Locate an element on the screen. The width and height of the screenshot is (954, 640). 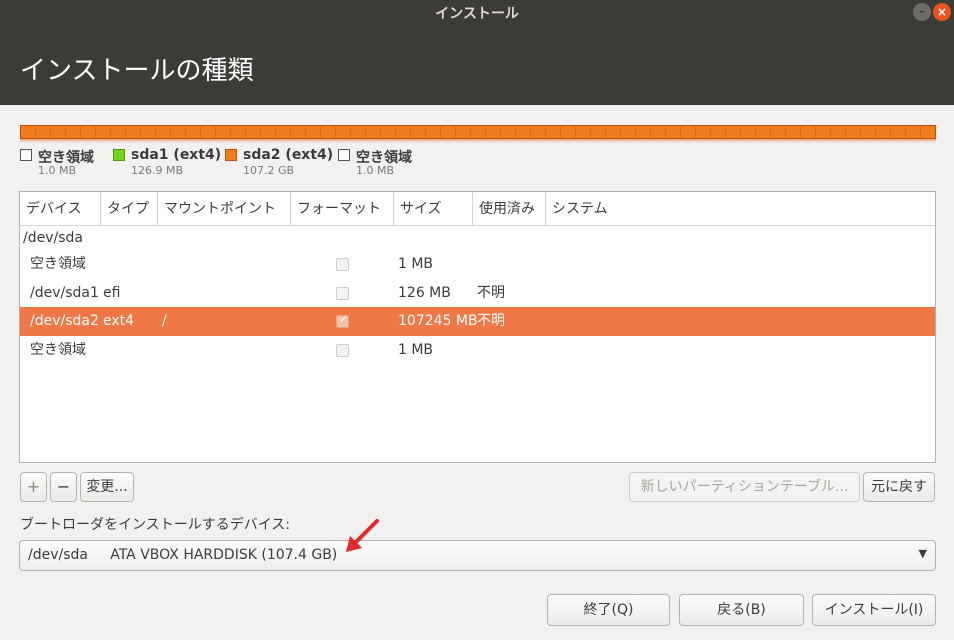
cell-size: 126 MB is located at coordinates (424, 293).